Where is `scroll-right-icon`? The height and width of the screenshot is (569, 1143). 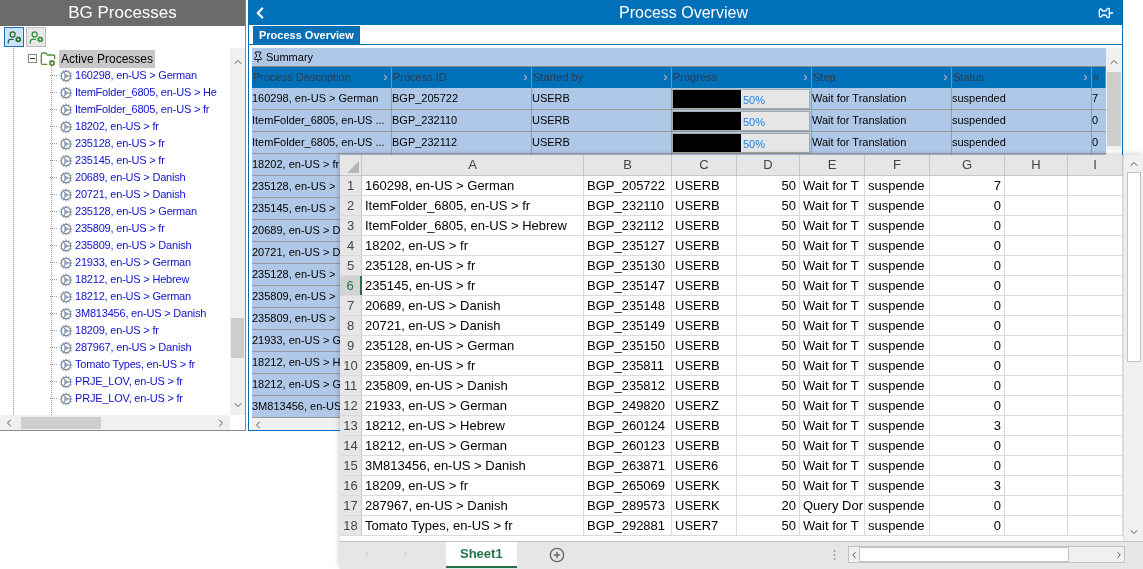
scroll-right-icon is located at coordinates (1119, 554).